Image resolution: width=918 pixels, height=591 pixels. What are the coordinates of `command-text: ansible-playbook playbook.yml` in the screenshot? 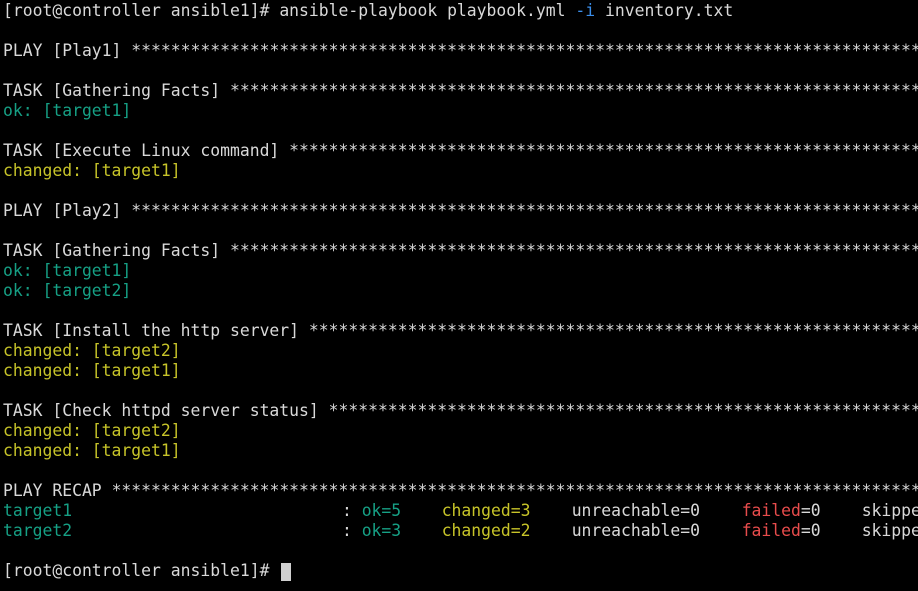 It's located at (427, 10).